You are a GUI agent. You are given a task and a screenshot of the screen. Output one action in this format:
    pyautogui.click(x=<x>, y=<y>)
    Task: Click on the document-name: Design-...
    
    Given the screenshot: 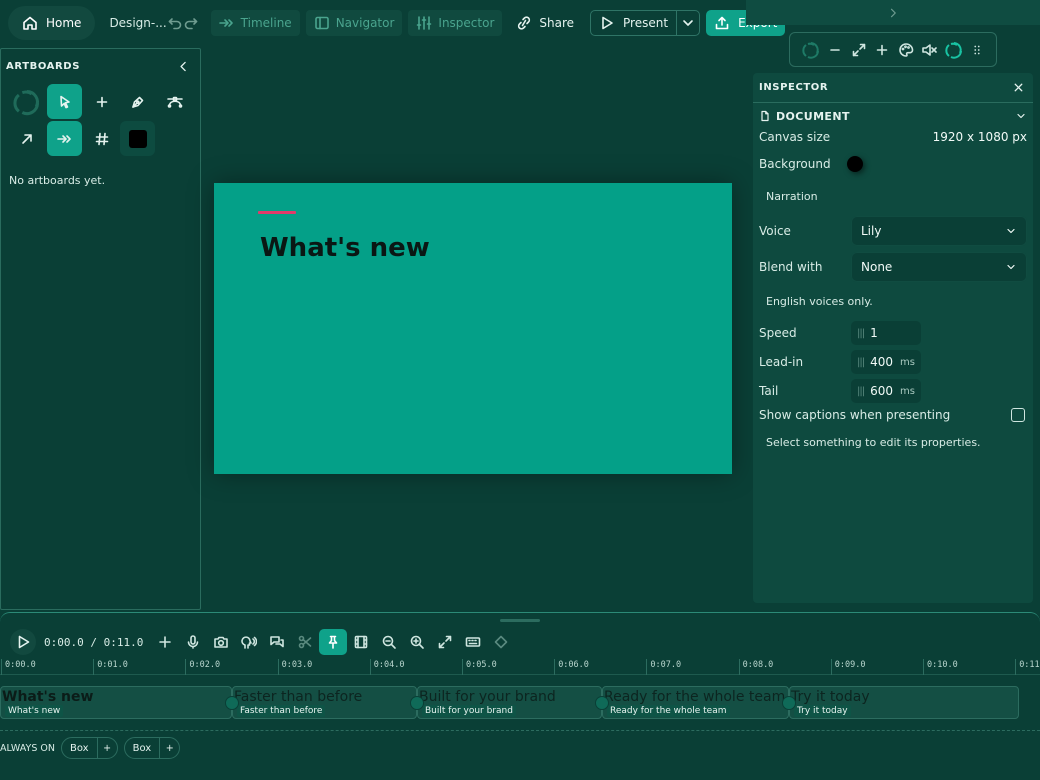 What is the action you would take?
    pyautogui.click(x=137, y=23)
    